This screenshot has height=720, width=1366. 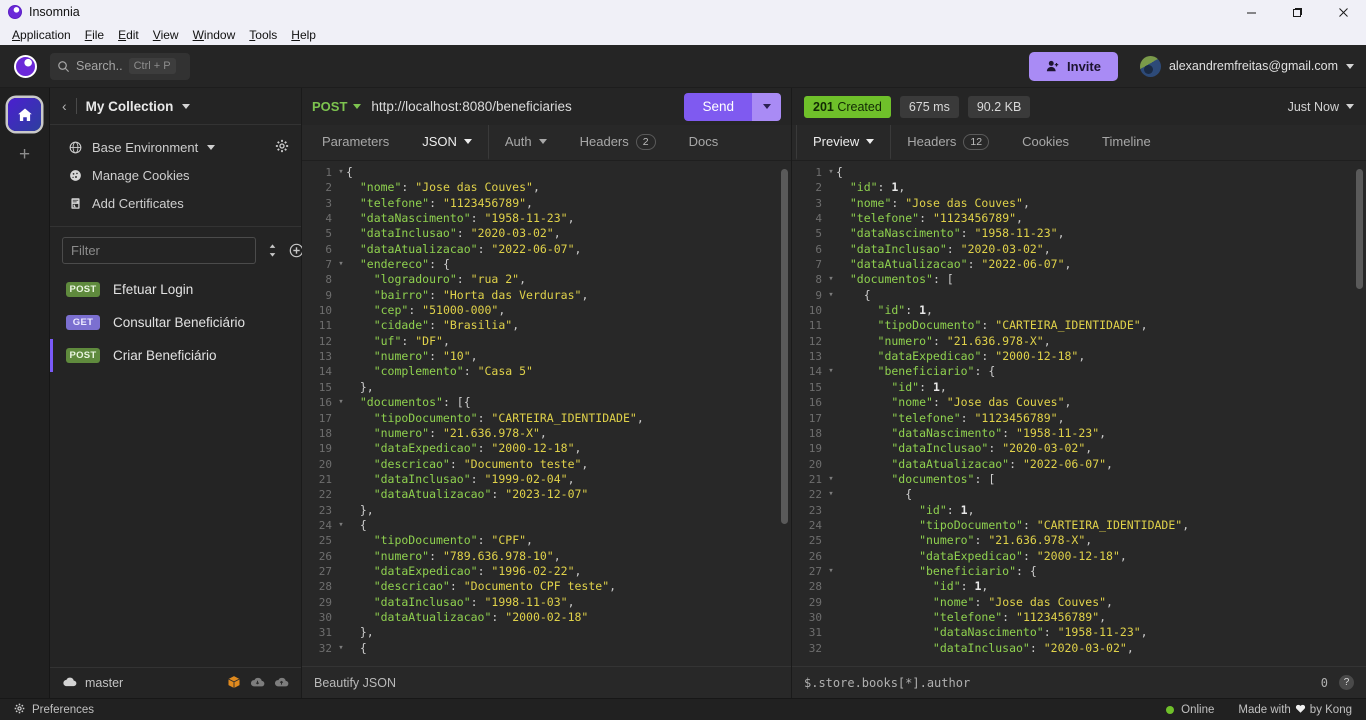 I want to click on window-controls, so click(x=1297, y=12).